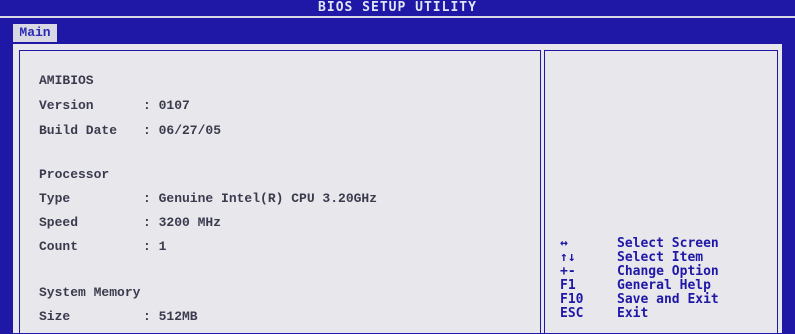  What do you see at coordinates (568, 285) in the screenshot?
I see `f1-key: F1` at bounding box center [568, 285].